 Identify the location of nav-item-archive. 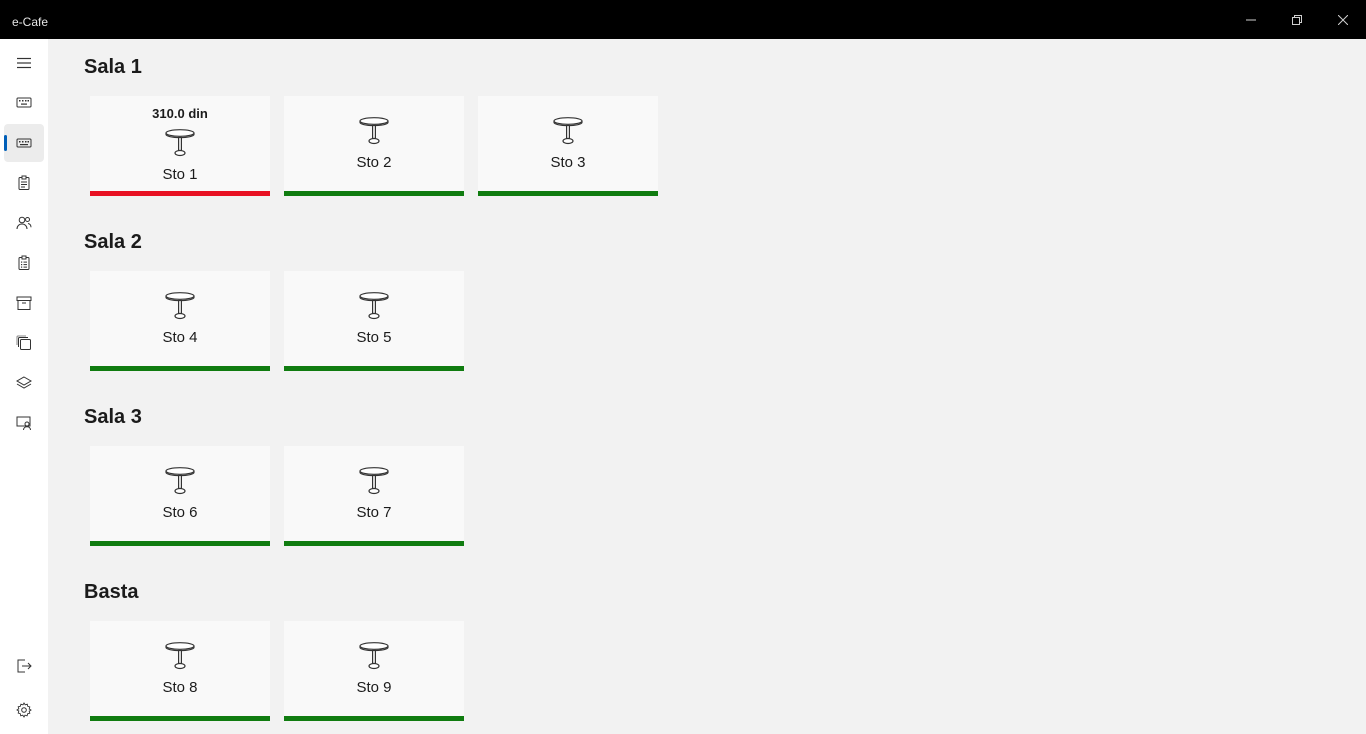
(24, 303).